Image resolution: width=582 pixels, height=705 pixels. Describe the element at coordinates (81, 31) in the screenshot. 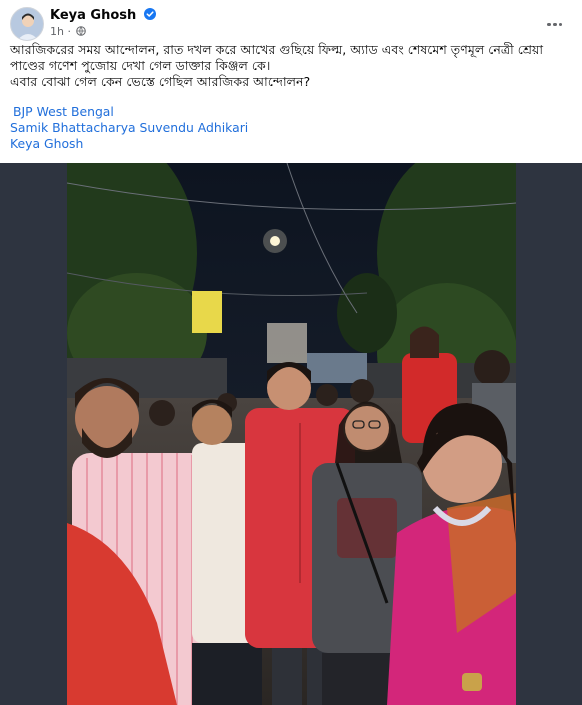

I see `globe-icon` at that location.